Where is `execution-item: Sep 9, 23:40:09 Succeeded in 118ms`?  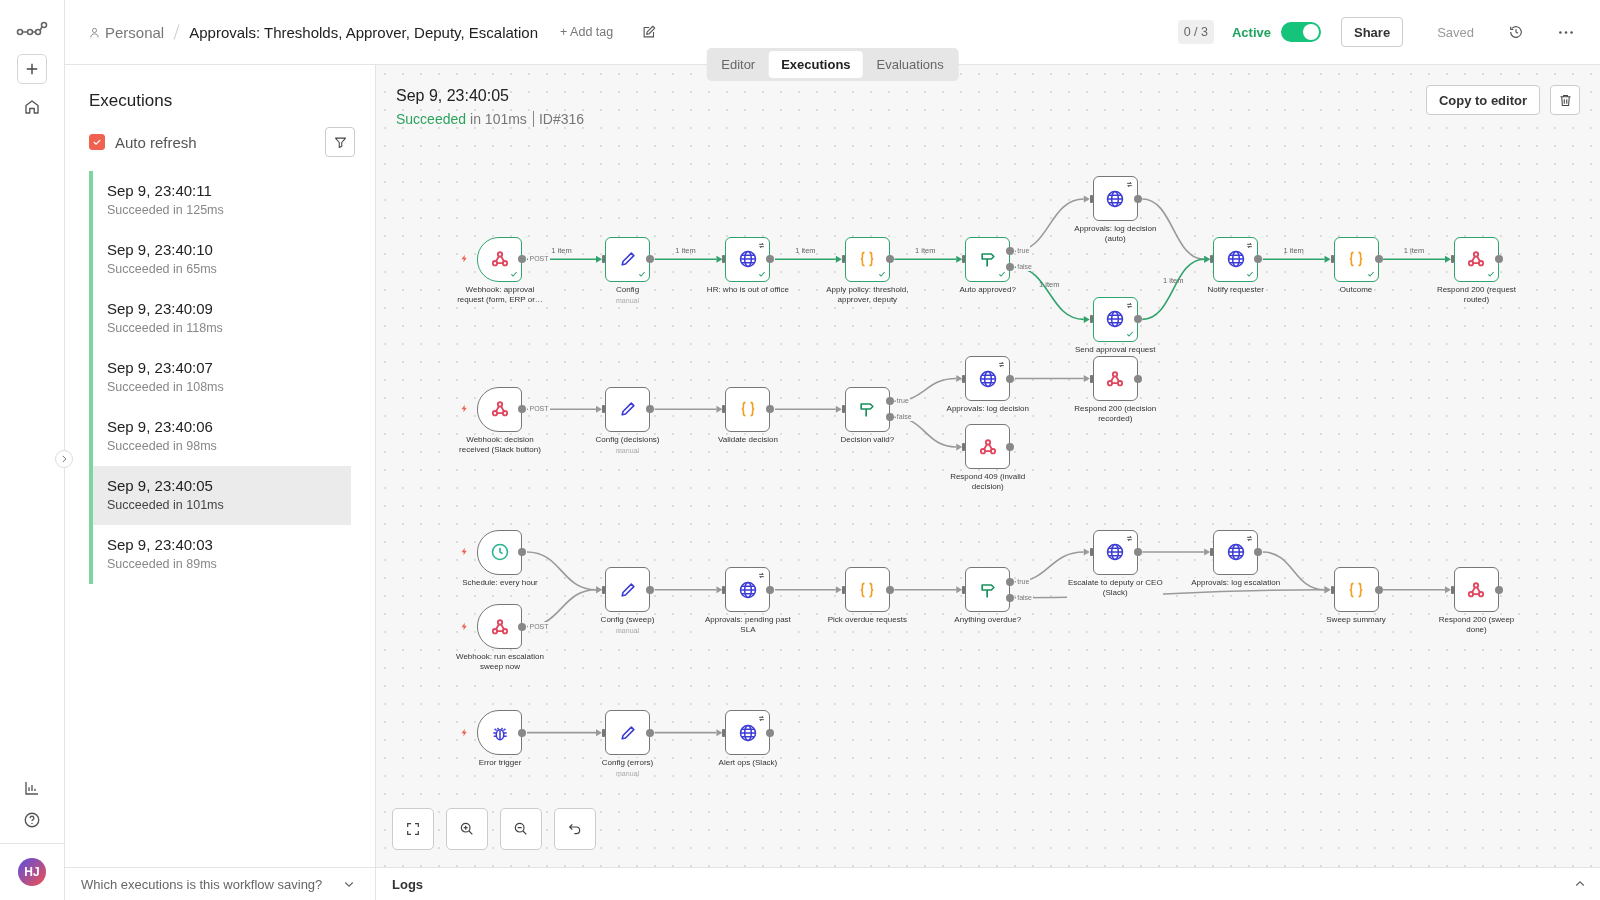 execution-item: Sep 9, 23:40:09 Succeeded in 118ms is located at coordinates (220, 318).